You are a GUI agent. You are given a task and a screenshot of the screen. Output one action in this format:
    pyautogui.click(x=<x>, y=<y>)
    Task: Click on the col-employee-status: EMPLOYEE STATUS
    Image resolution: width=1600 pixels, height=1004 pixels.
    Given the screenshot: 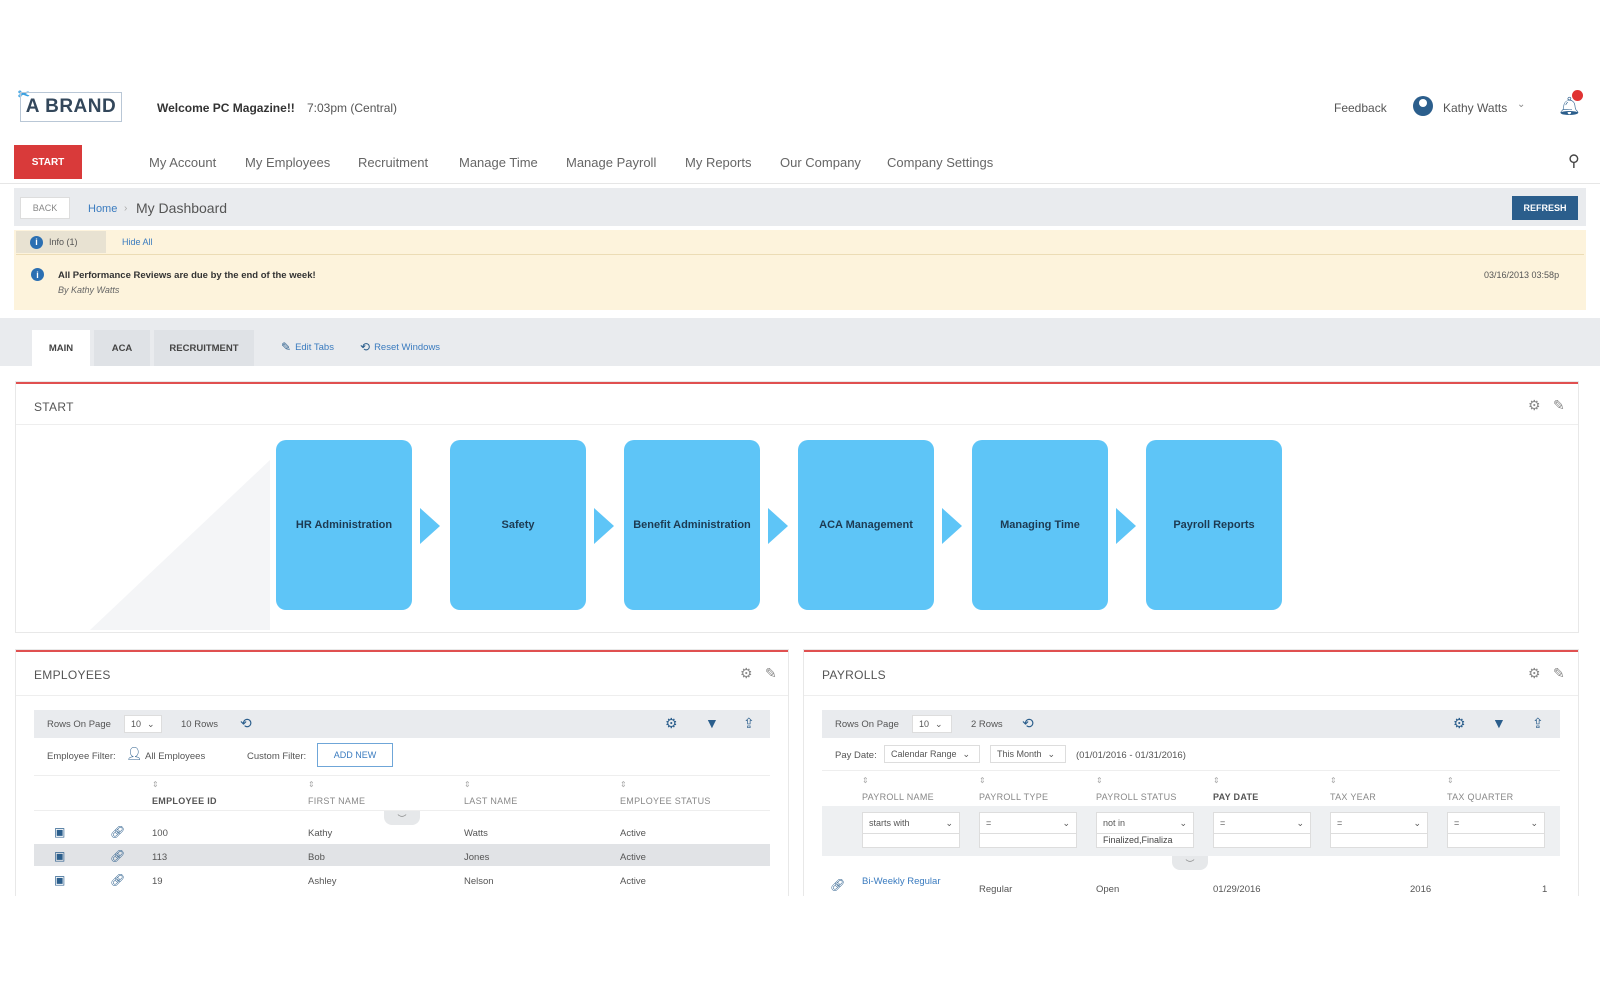 What is the action you would take?
    pyautogui.click(x=665, y=801)
    